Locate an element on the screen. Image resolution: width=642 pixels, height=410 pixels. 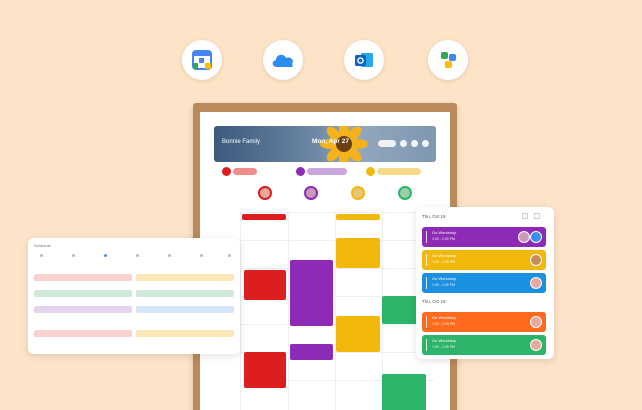
google-calendar-icon is located at coordinates (202, 60).